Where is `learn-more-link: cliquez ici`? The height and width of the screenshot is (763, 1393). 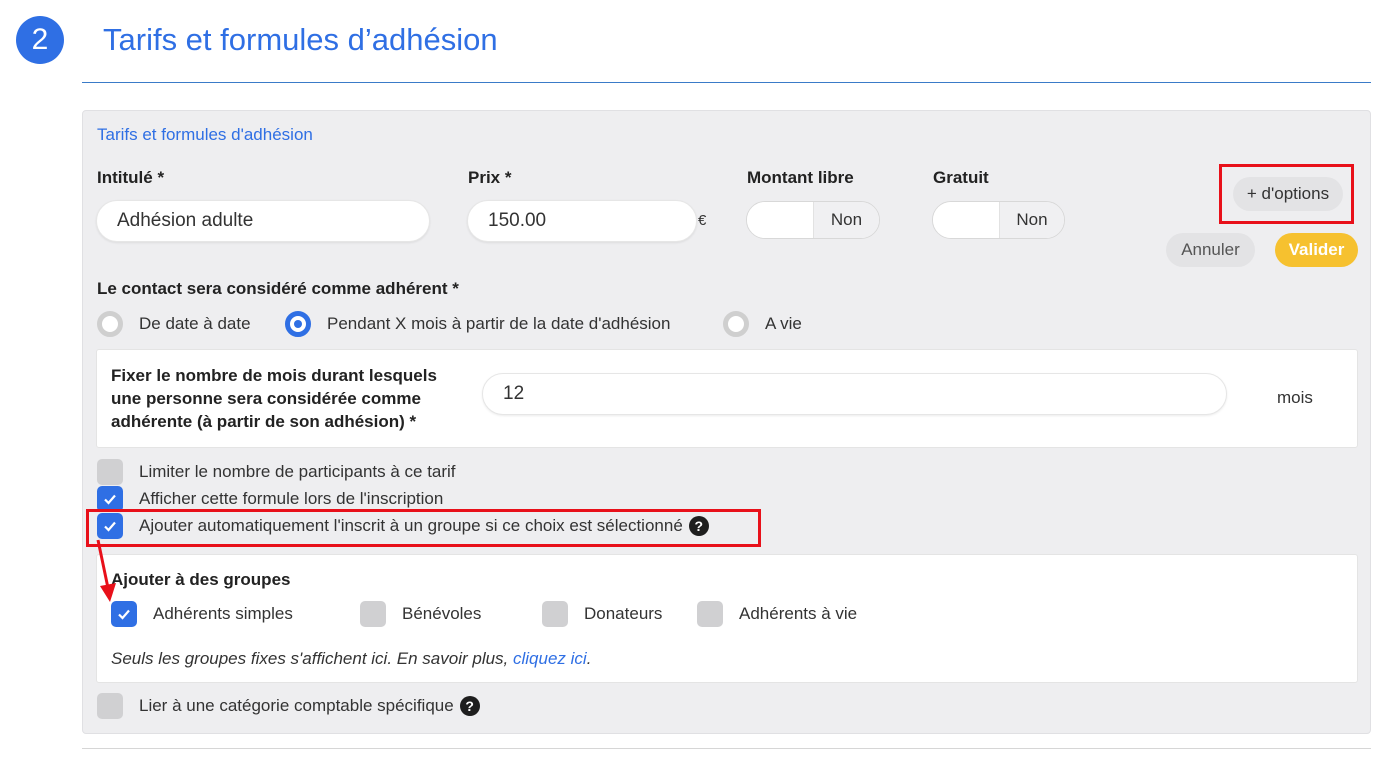 learn-more-link: cliquez ici is located at coordinates (550, 658).